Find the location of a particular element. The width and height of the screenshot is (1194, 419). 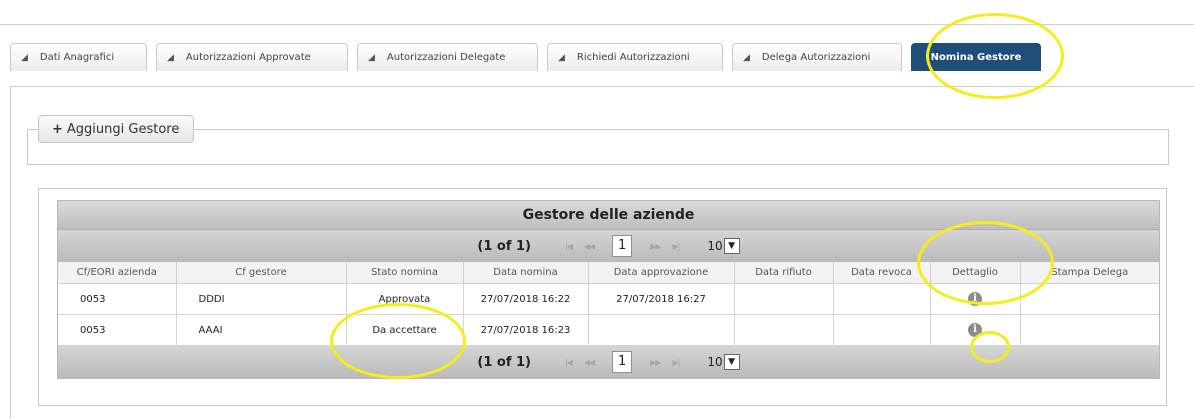

tab-label: Delega Autorizzazioni is located at coordinates (816, 57).